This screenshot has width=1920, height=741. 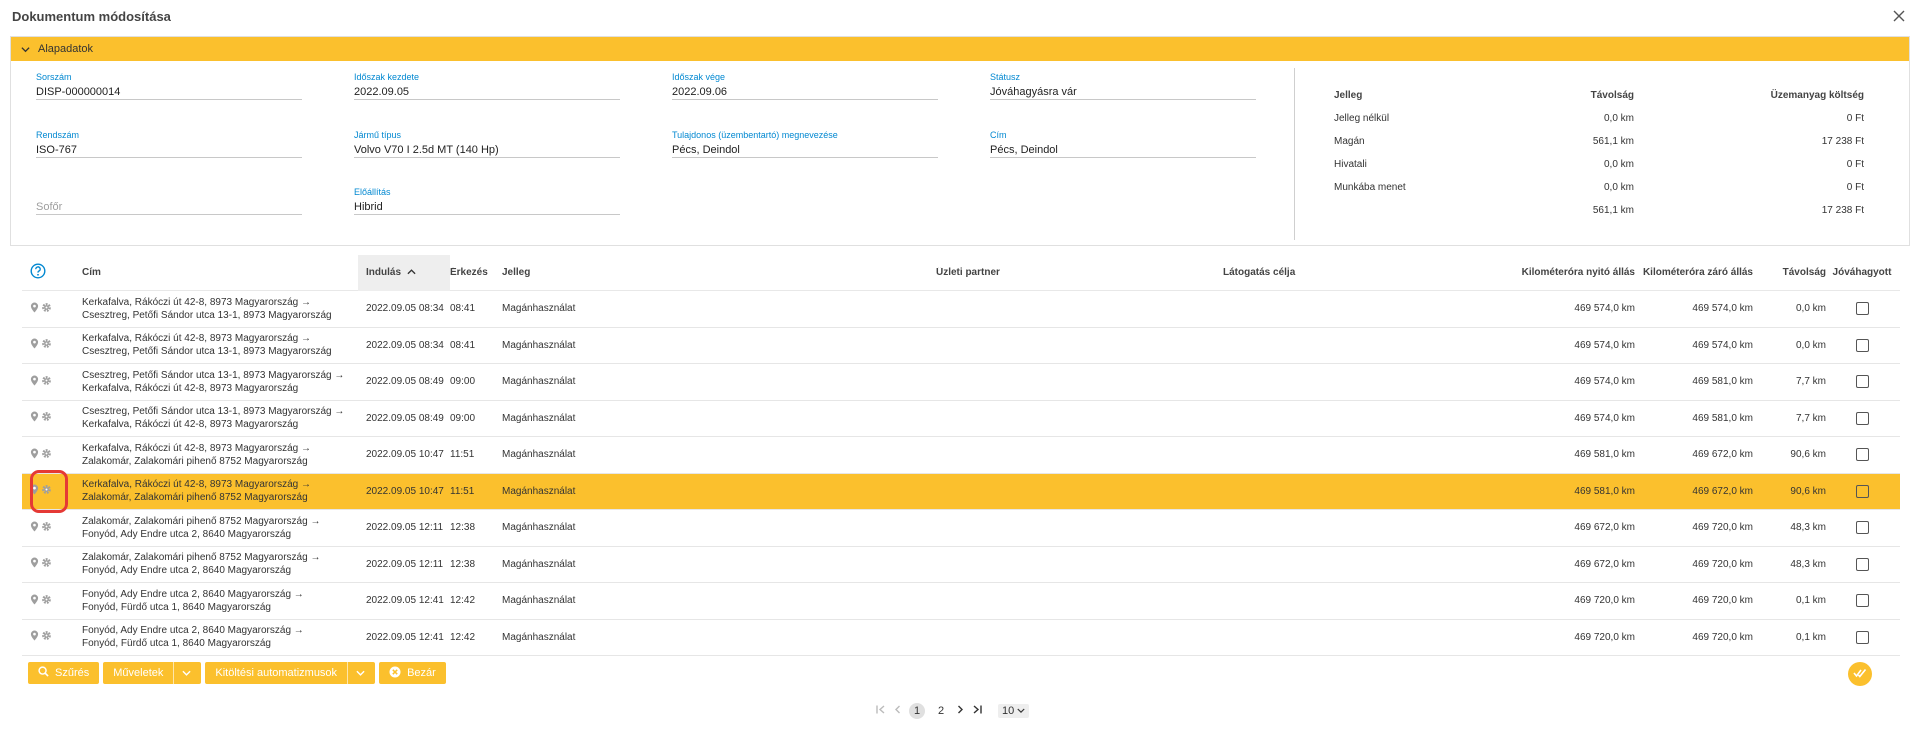 I want to click on sorszam-field: Sorszám DISP-000000014, so click(x=169, y=86).